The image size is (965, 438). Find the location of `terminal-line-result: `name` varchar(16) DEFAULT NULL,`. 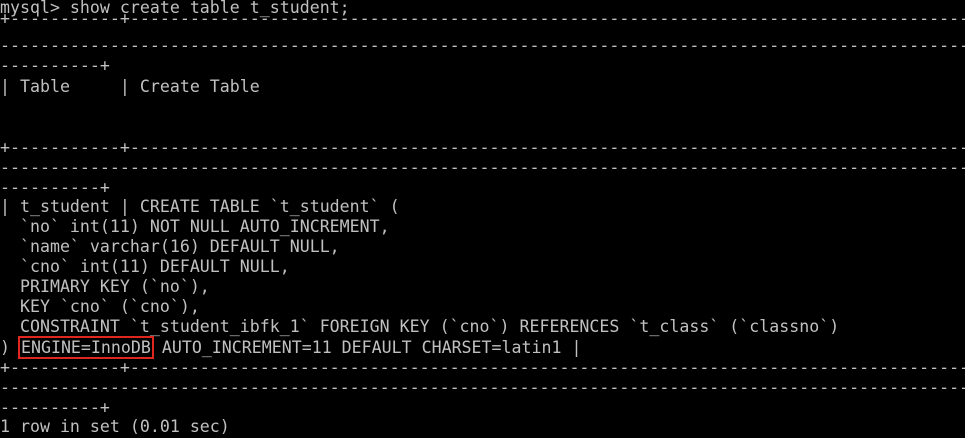

terminal-line-result: `name` varchar(16) DEFAULT NULL, is located at coordinates (170, 246).